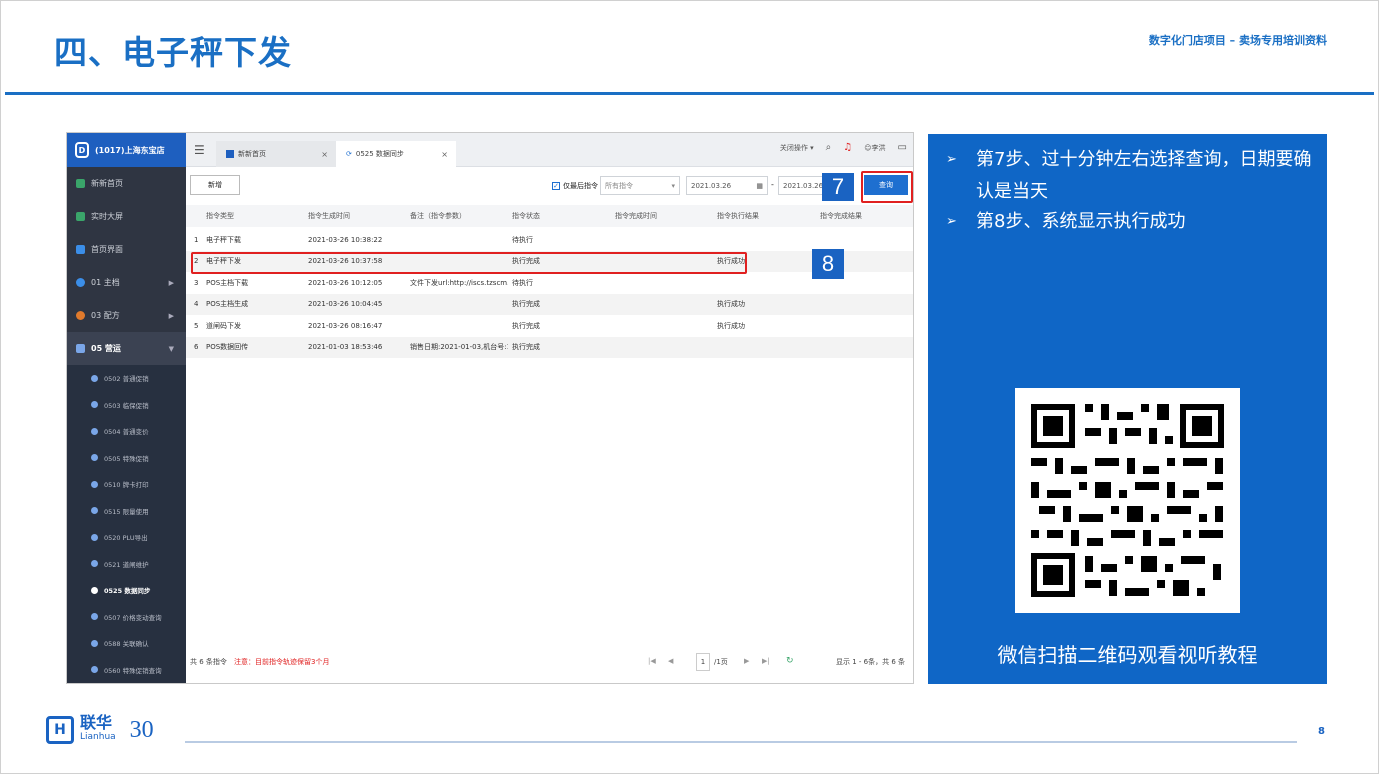 This screenshot has height=774, width=1379. I want to click on sidebar-subitem: 0520 PLU导出, so click(126, 537).